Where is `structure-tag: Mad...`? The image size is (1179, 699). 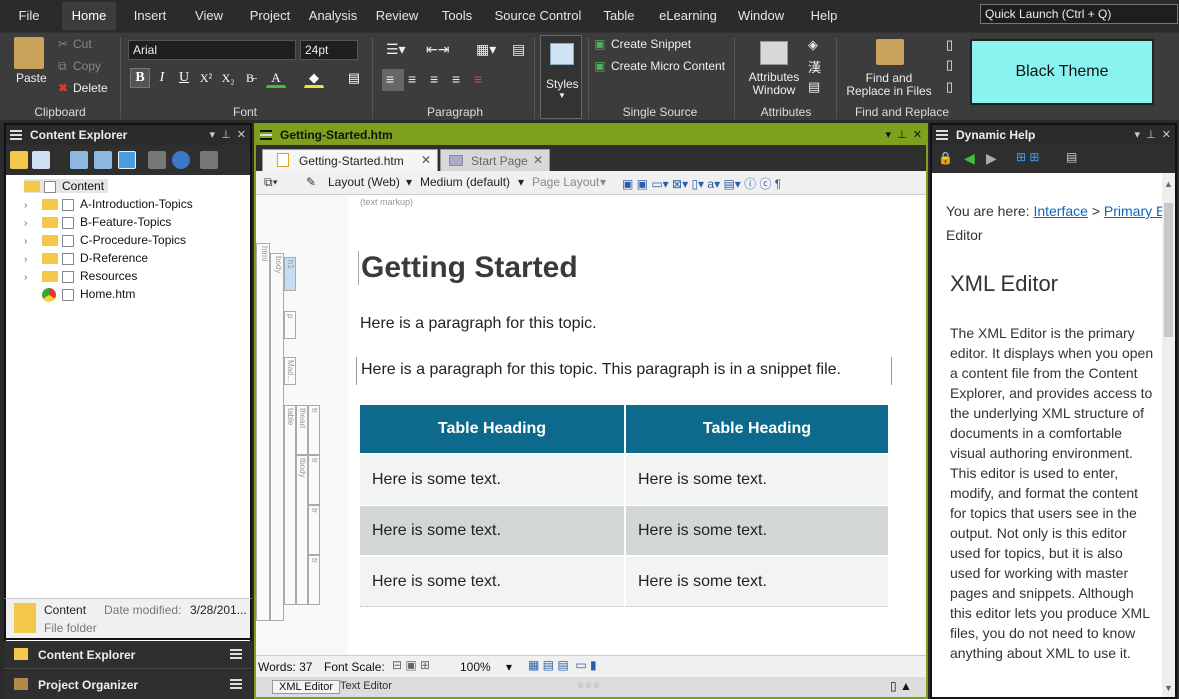
structure-tag: Mad... is located at coordinates (290, 371).